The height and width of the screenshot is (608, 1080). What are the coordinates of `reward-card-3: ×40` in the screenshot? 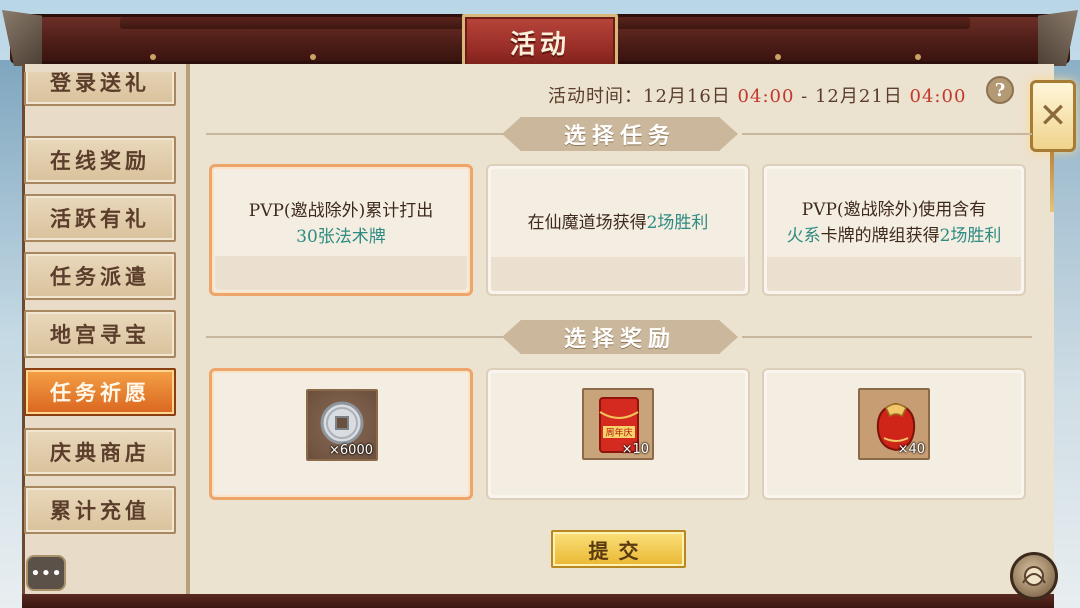 It's located at (894, 434).